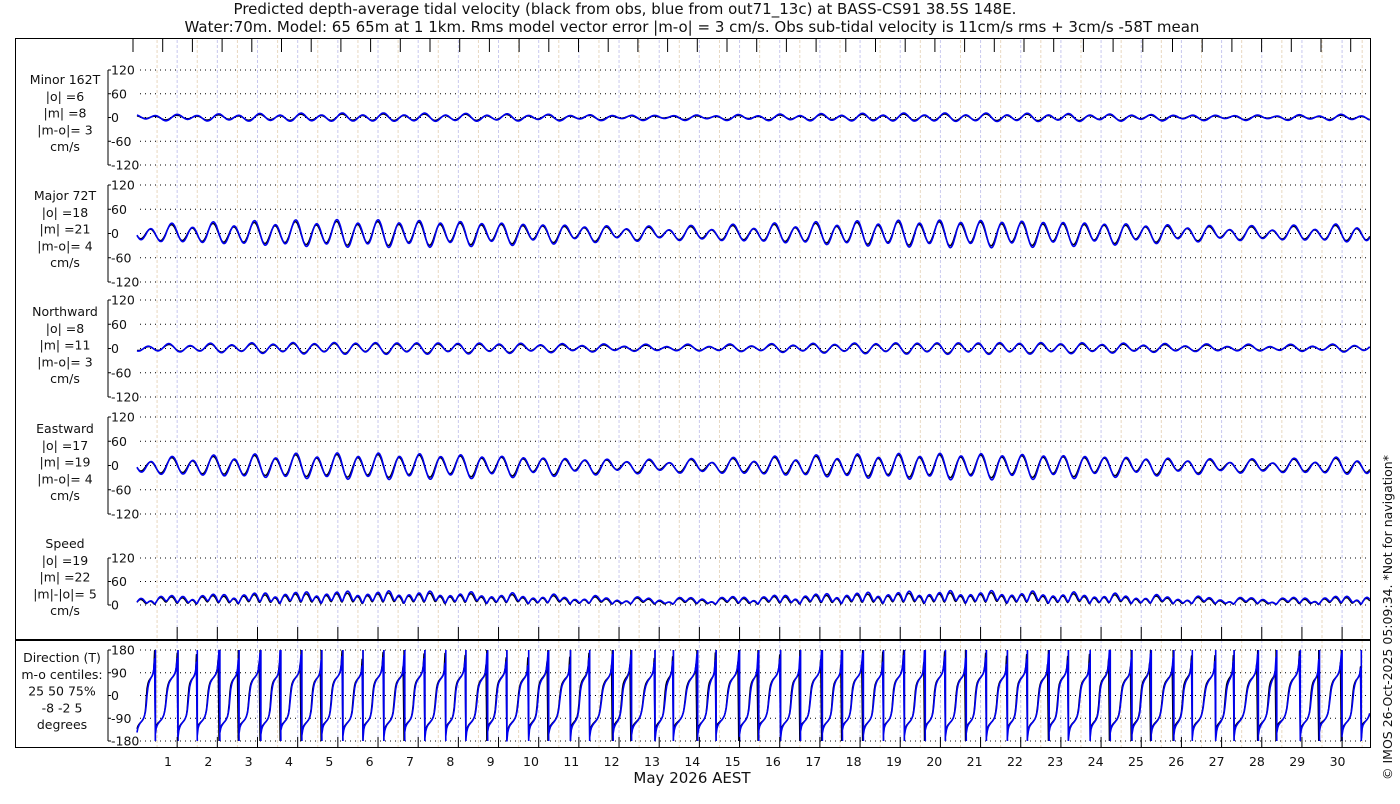 The height and width of the screenshot is (804, 1400). I want to click on panel-label: |o| =19, so click(65, 560).